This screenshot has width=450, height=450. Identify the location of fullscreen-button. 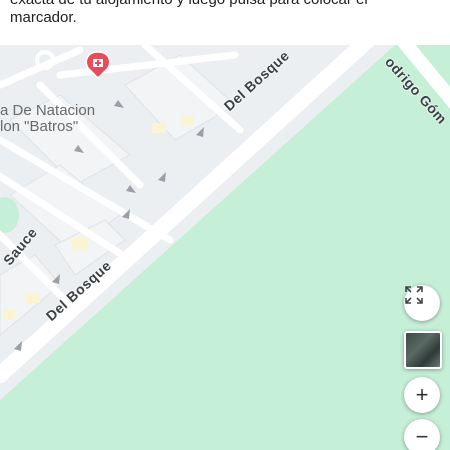
(422, 303).